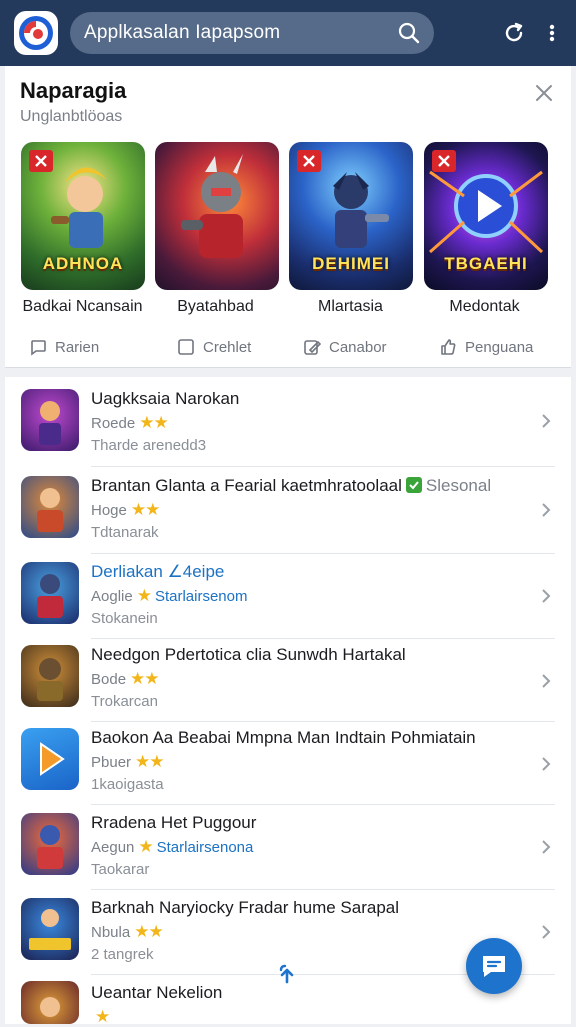 This screenshot has height=1027, width=576. I want to click on tile-art-text: ADHNOA, so click(83, 263).